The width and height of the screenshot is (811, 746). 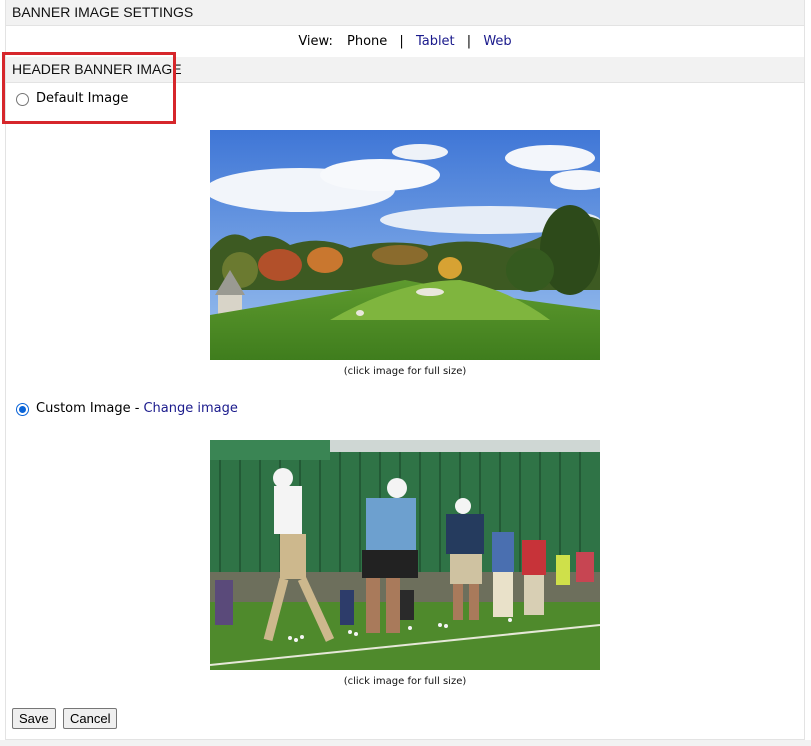 What do you see at coordinates (190, 409) in the screenshot?
I see `change-image-link: Change image` at bounding box center [190, 409].